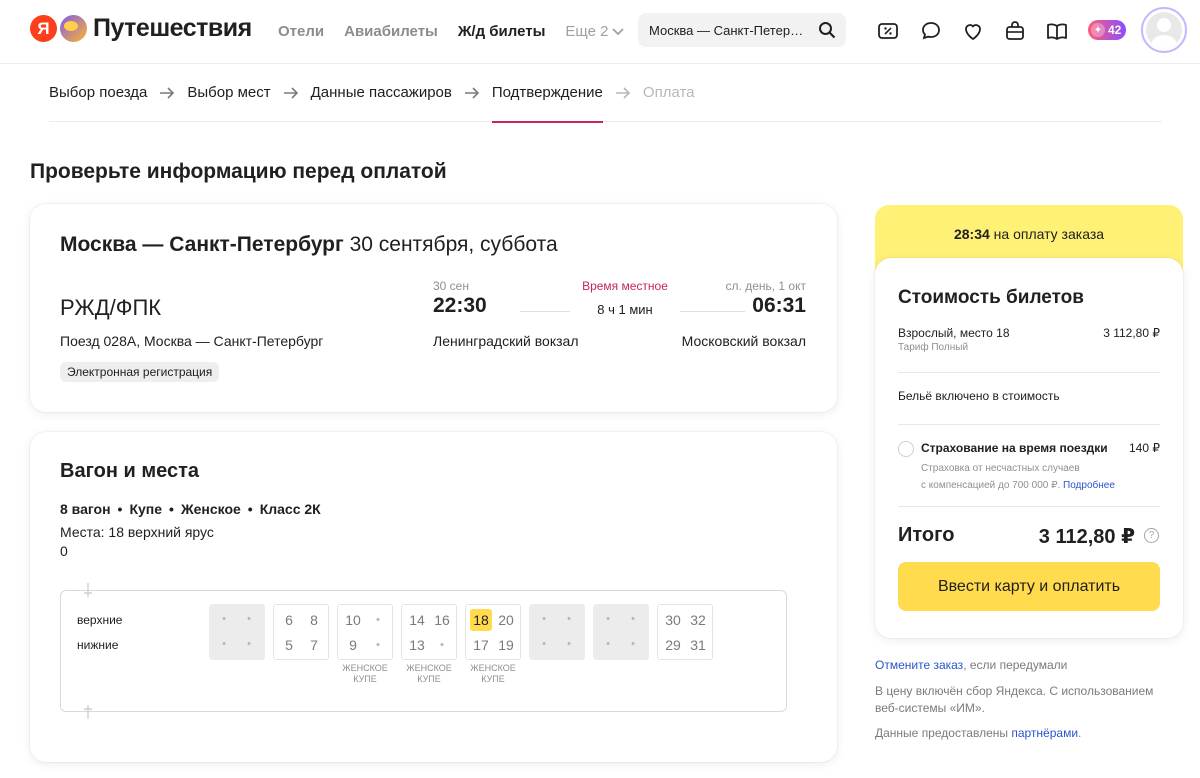 This screenshot has width=1200, height=778. I want to click on seat: 5, so click(289, 645).